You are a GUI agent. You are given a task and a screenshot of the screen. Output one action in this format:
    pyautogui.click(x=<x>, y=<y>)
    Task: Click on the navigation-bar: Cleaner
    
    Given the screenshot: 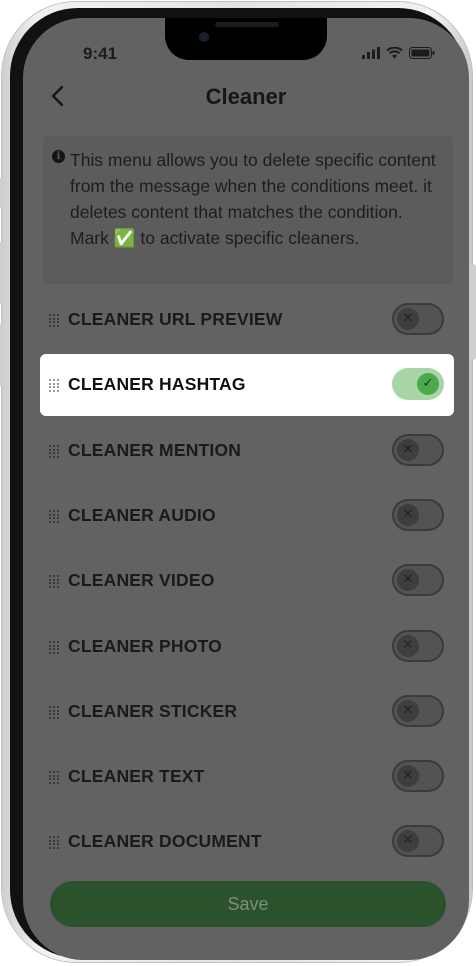 What is the action you would take?
    pyautogui.click(x=246, y=96)
    